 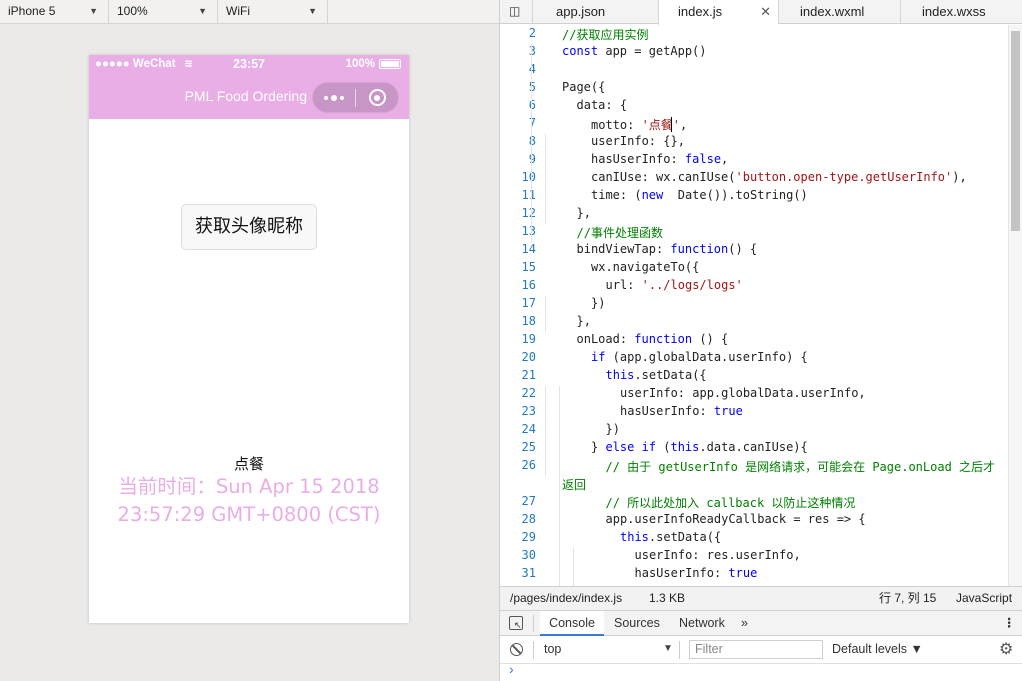 What do you see at coordinates (238, 11) in the screenshot?
I see `network-select-value: WiFi` at bounding box center [238, 11].